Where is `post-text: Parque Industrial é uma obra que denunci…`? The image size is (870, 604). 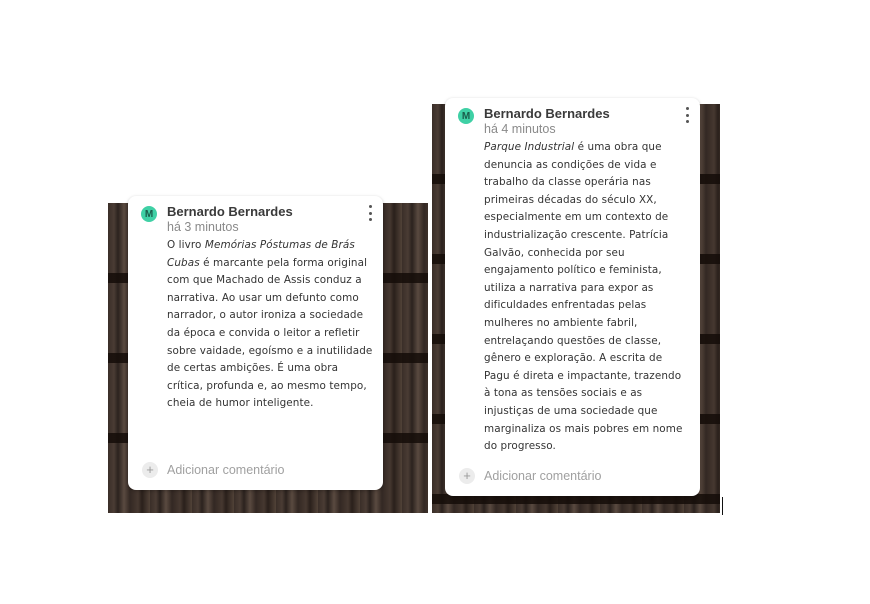
post-text: Parque Industrial é uma obra que denunci… is located at coordinates (587, 297).